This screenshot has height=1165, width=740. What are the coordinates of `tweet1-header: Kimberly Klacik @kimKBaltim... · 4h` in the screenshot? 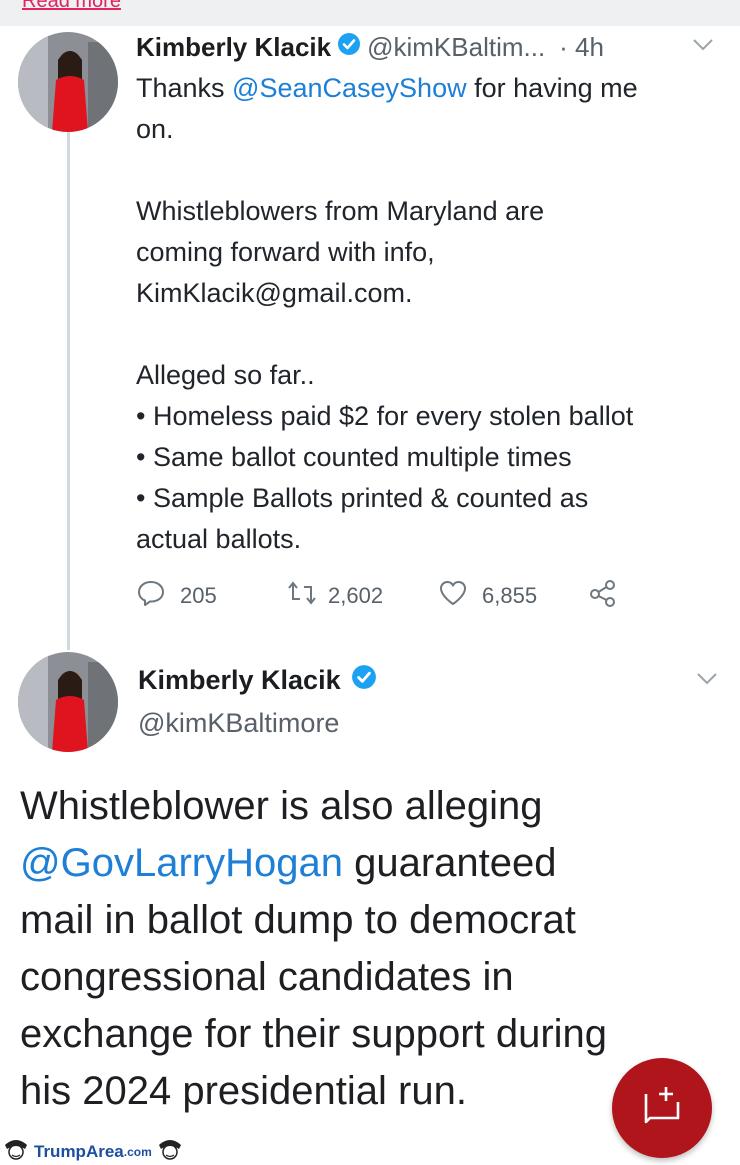 It's located at (370, 47).